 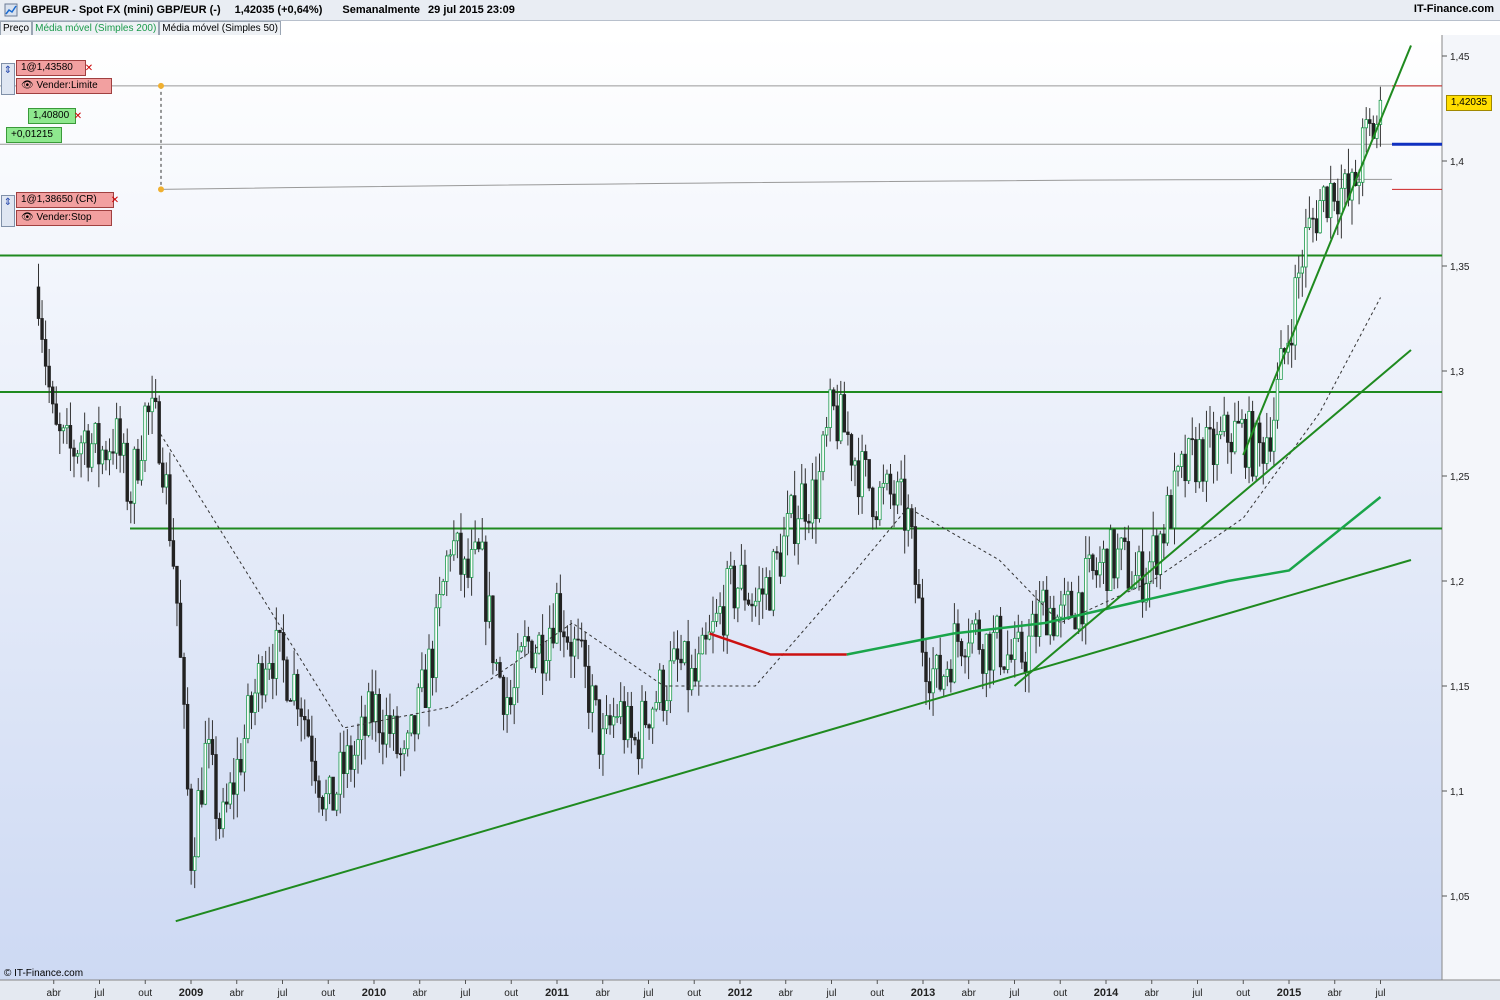 I want to click on stop-order-action-label: Vender:Stop, so click(x=64, y=217).